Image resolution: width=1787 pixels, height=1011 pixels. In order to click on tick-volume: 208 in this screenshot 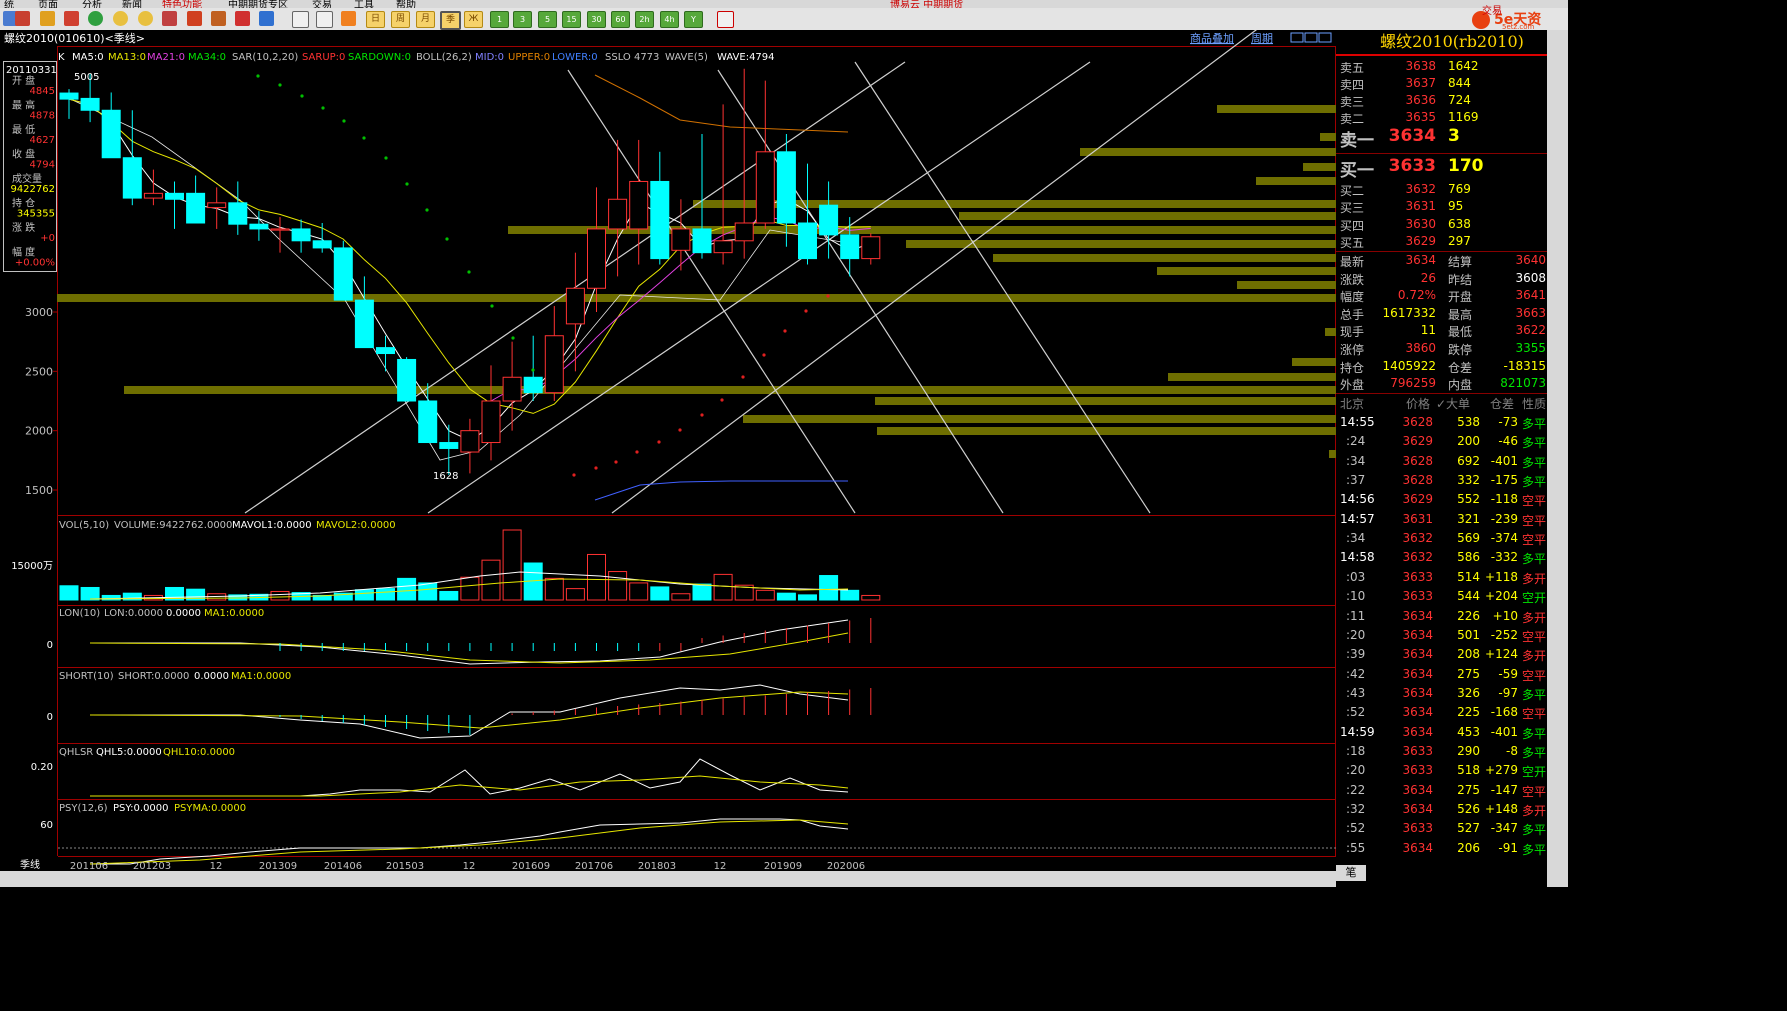, I will do `click(1468, 654)`.